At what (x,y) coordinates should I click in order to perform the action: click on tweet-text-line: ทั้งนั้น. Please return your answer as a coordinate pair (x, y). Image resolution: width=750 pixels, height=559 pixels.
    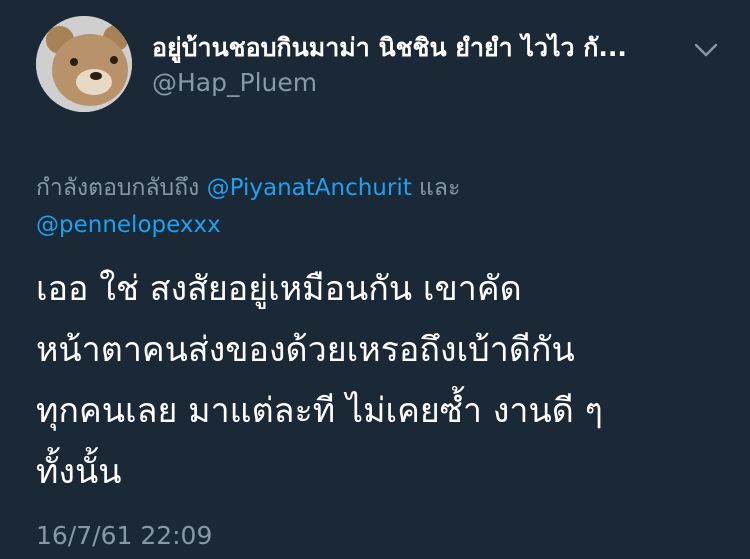
    Looking at the image, I should click on (79, 472).